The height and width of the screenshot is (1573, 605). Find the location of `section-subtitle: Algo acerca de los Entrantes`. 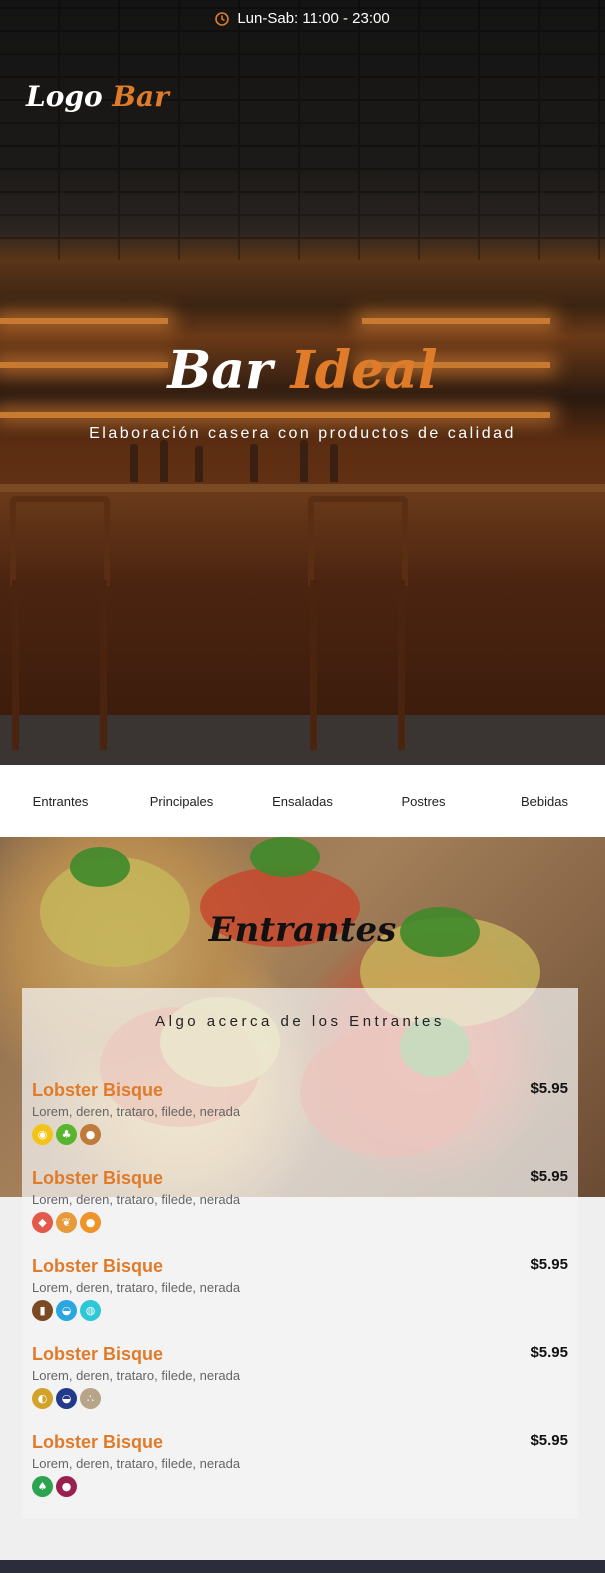

section-subtitle: Algo acerca de los Entrantes is located at coordinates (300, 1021).